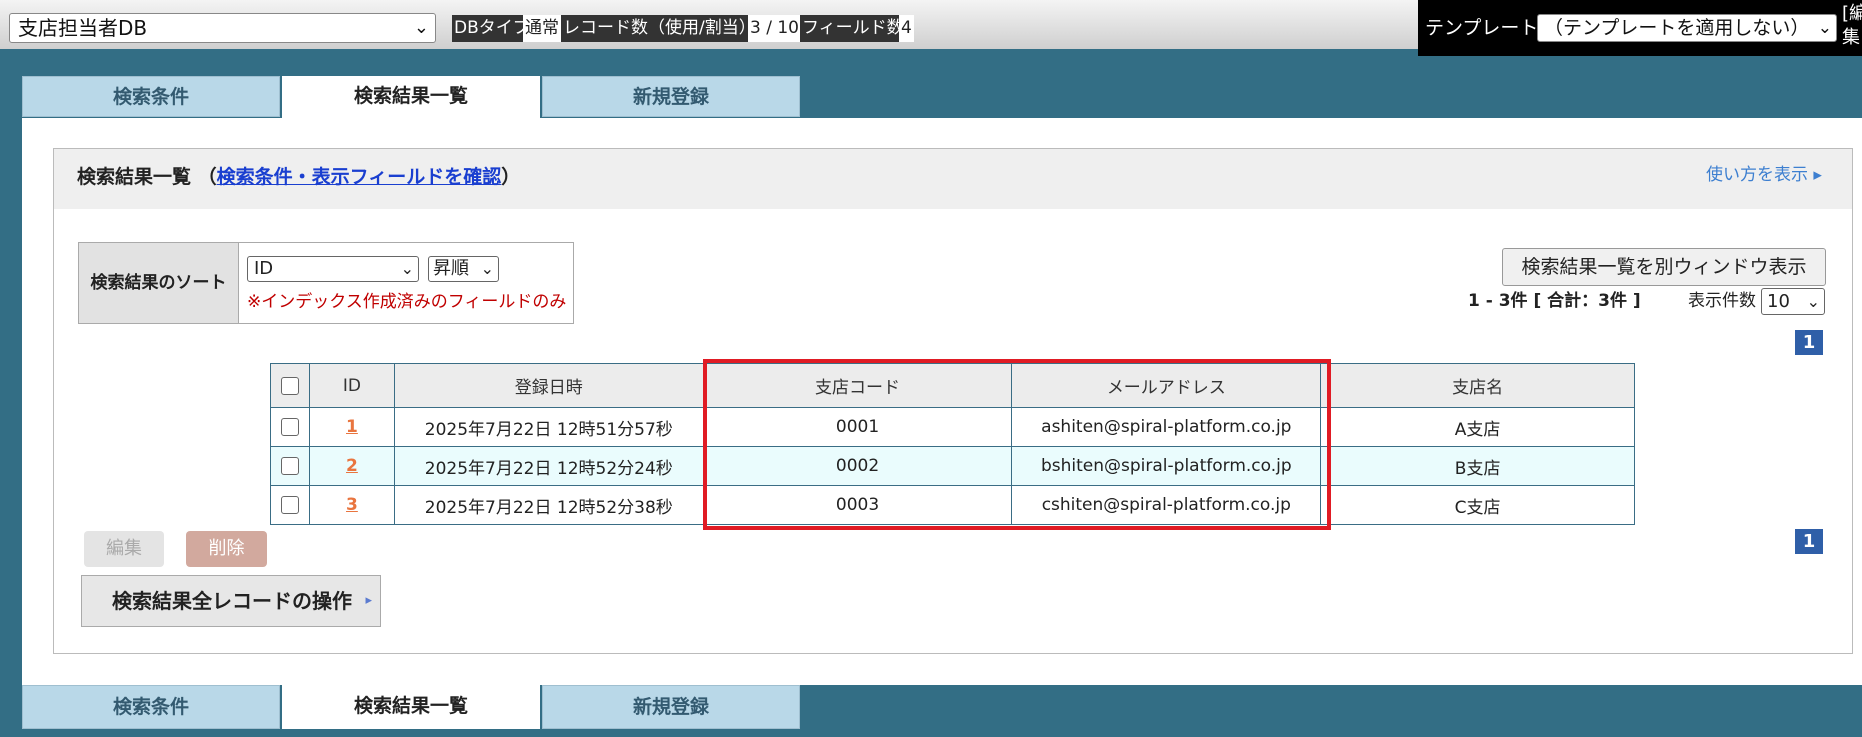 The image size is (1862, 737). Describe the element at coordinates (207, 177) in the screenshot. I see `paren-open: （` at that location.